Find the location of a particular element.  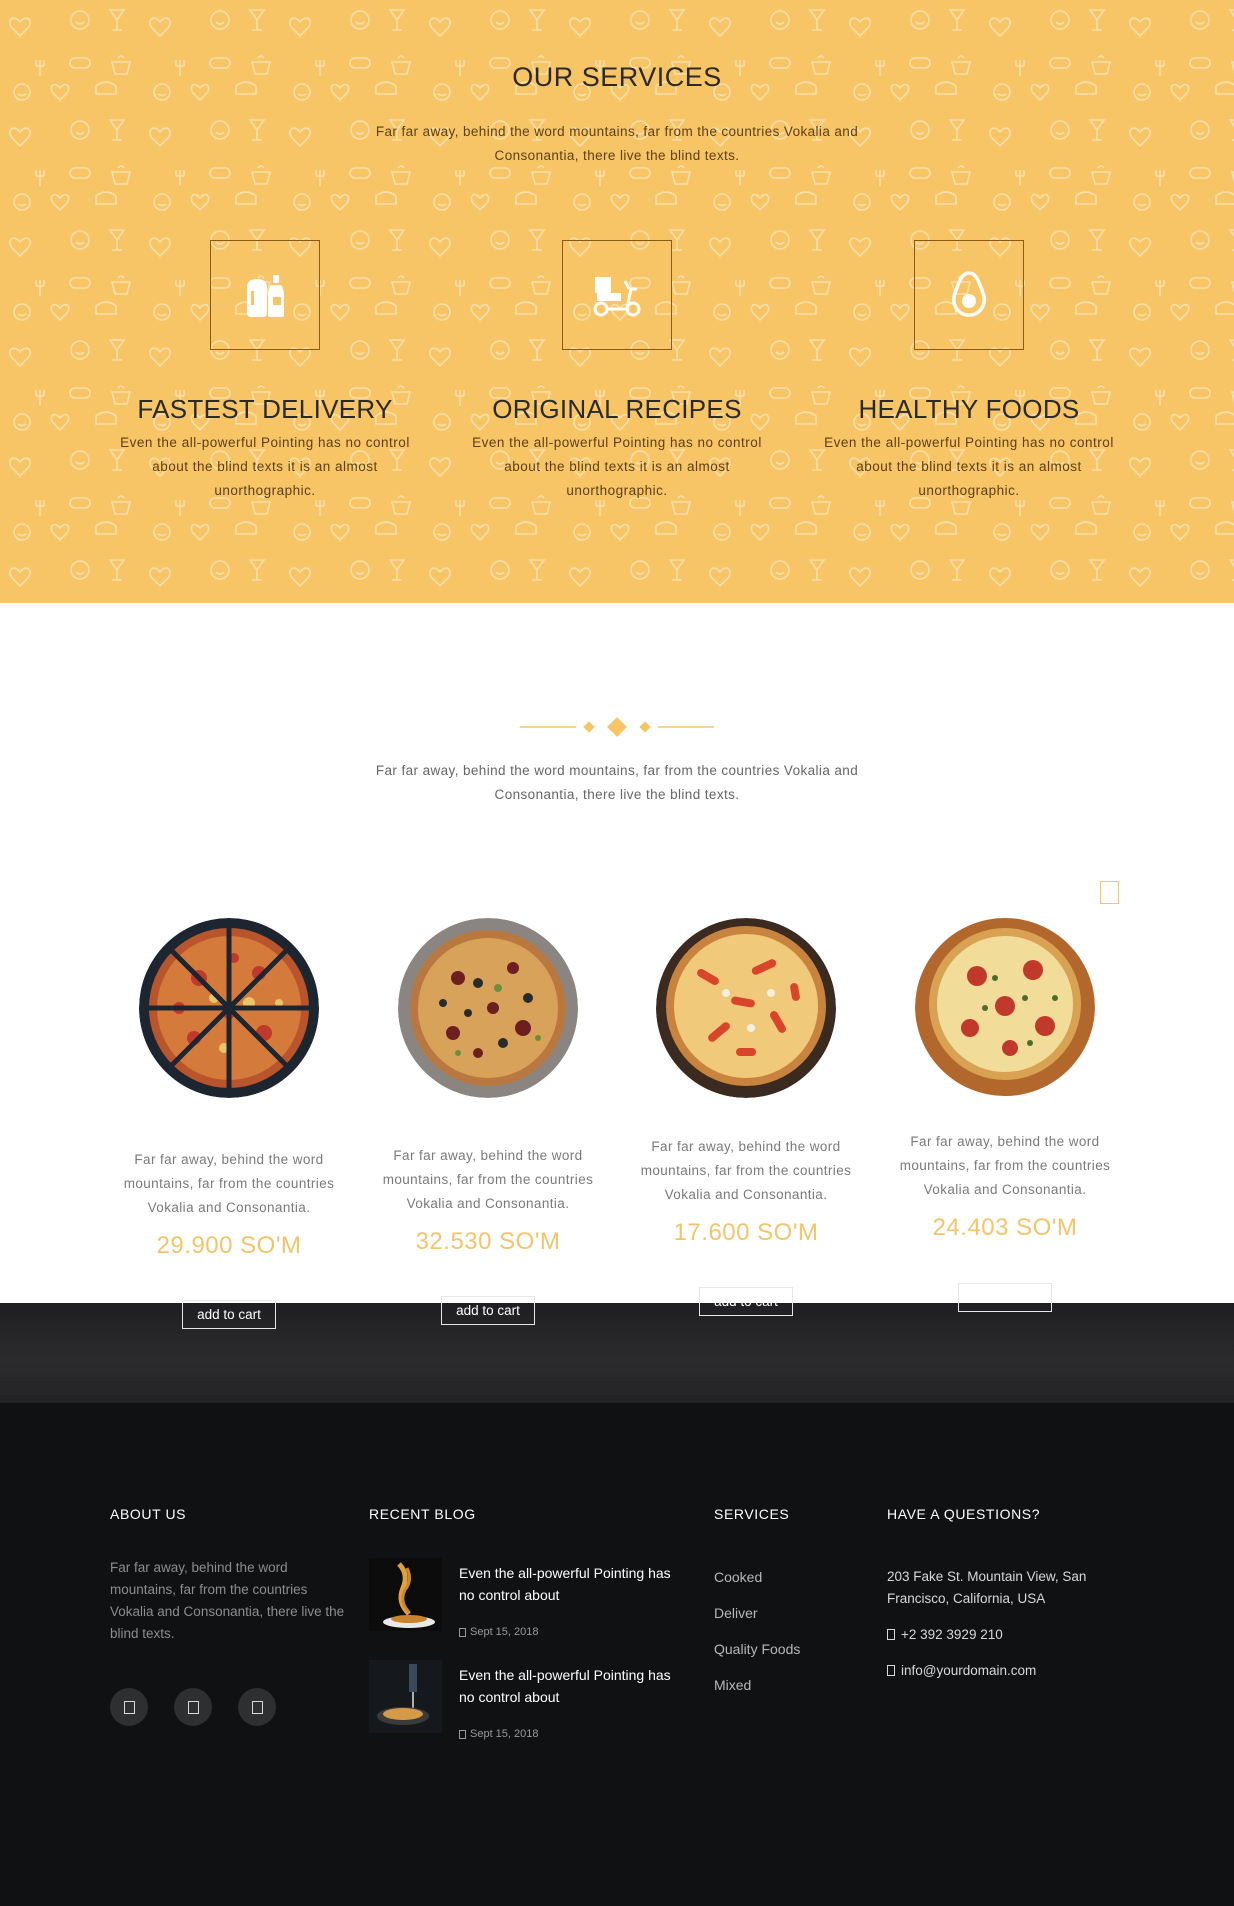

twitter-icon is located at coordinates (129, 1707).